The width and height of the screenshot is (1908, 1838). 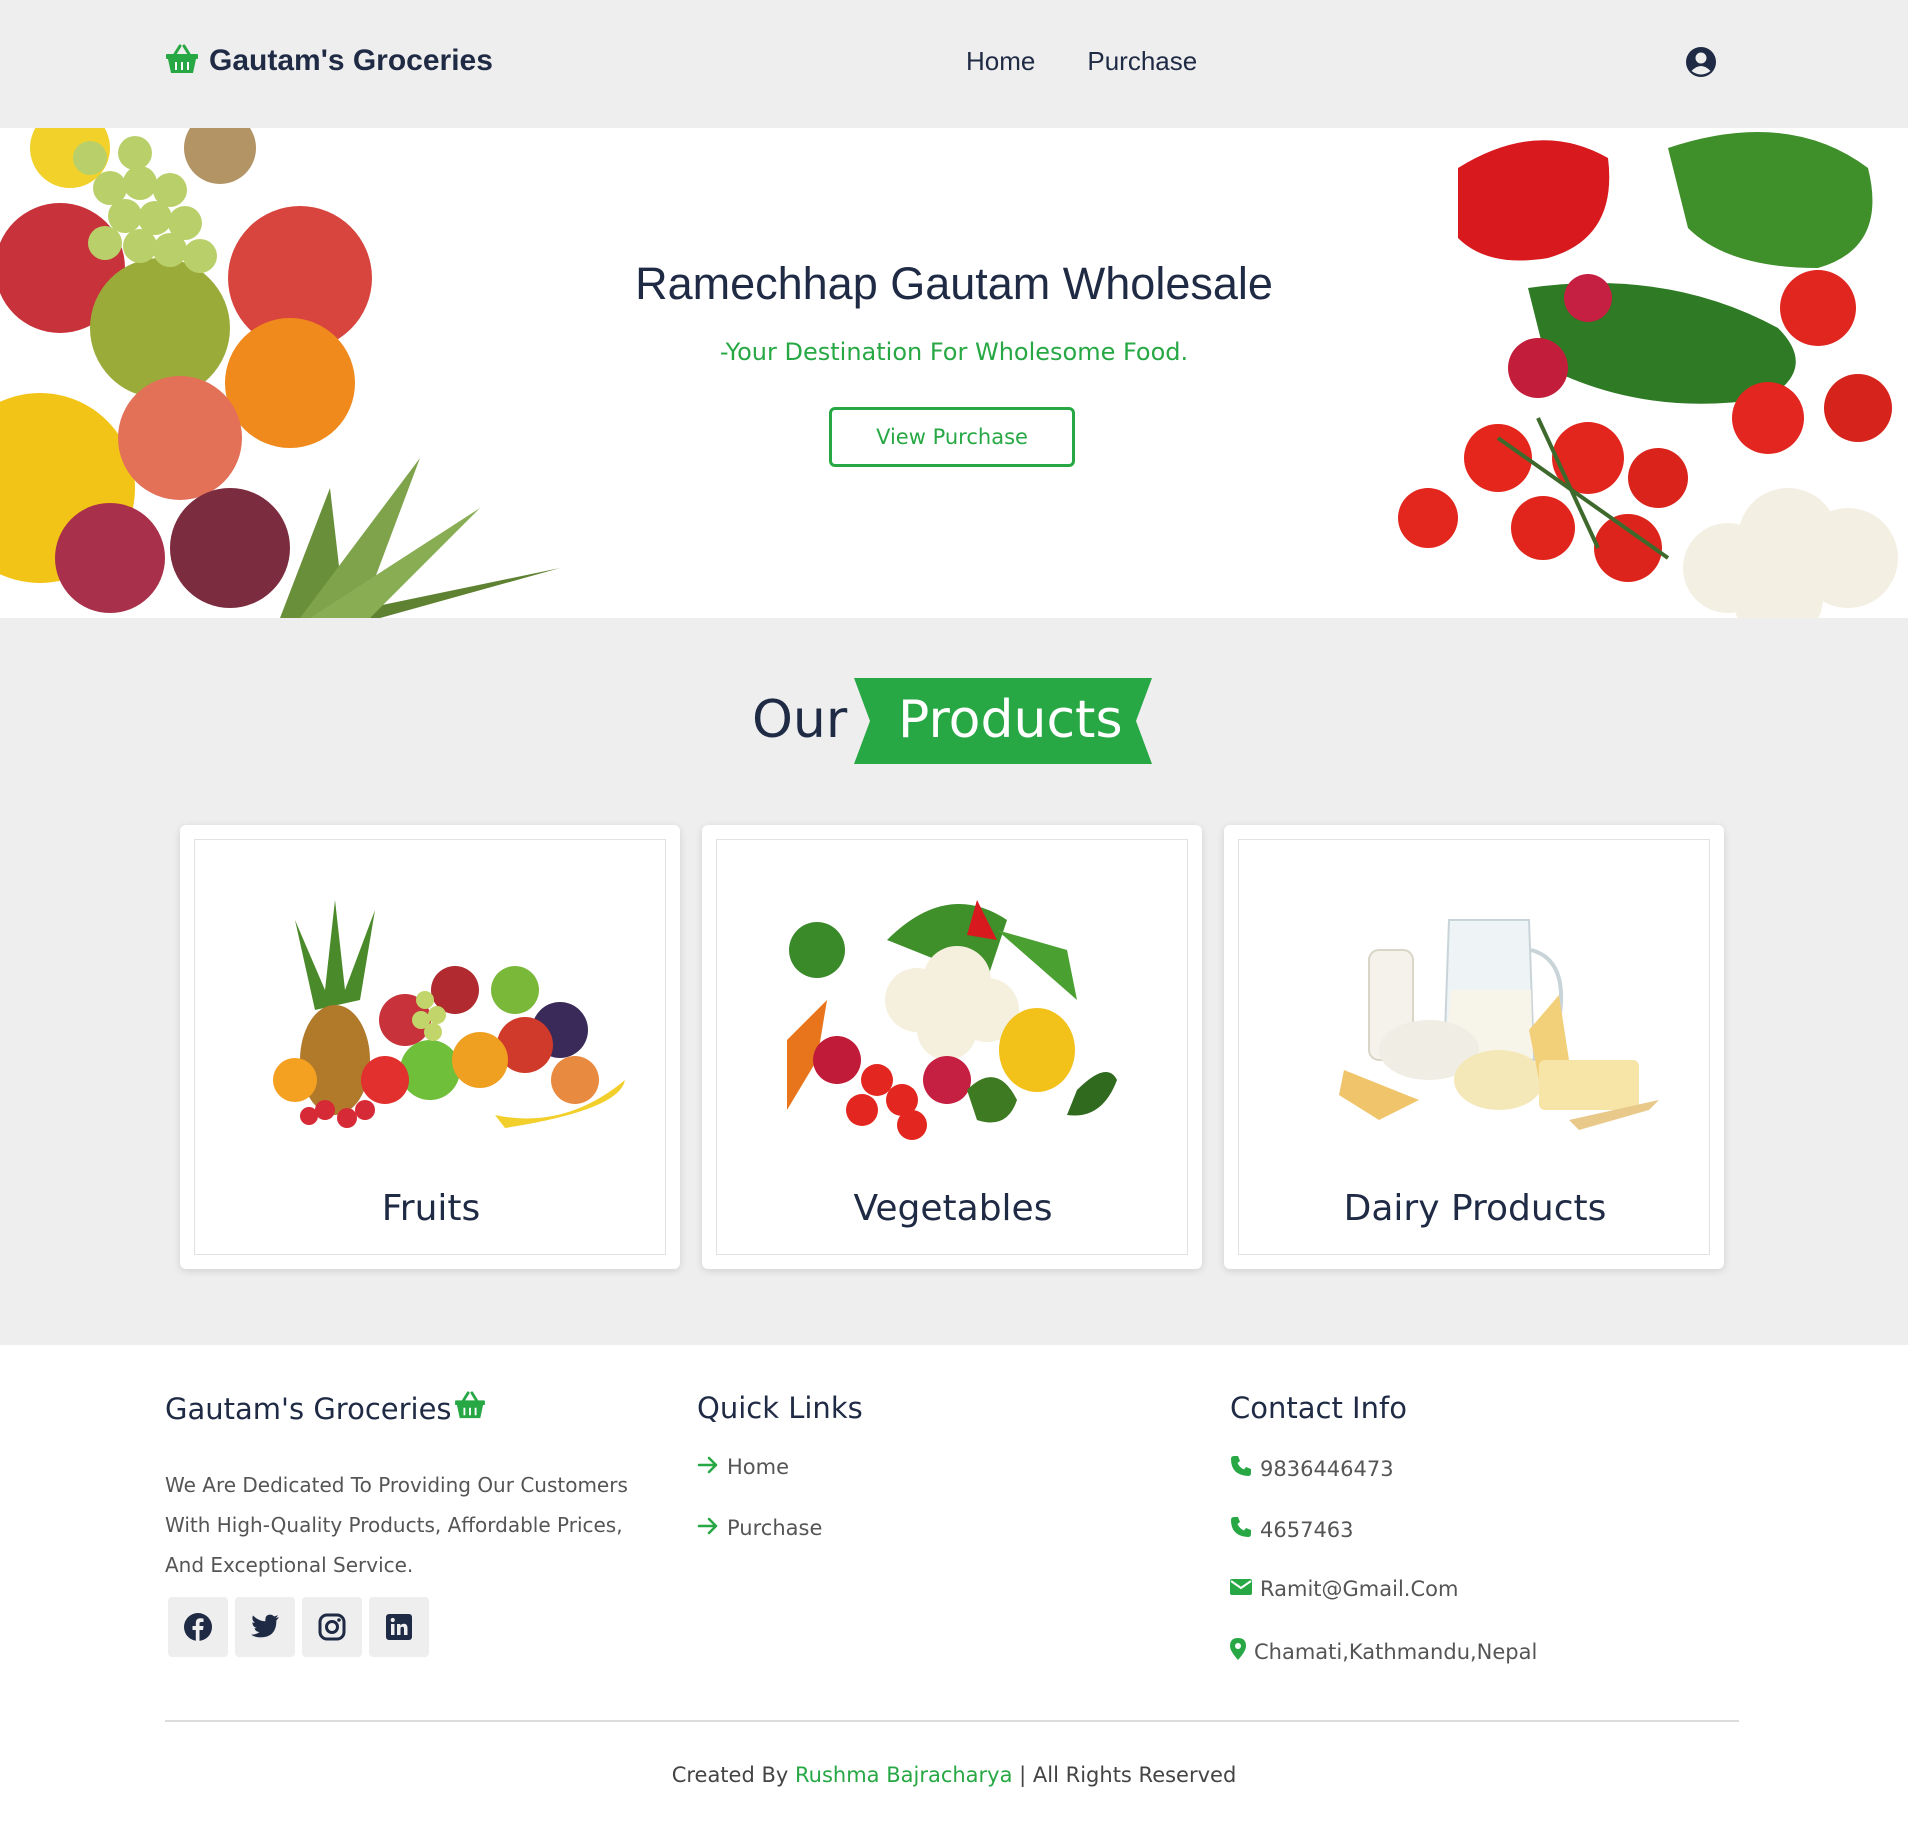 I want to click on product-card-fruits: Fruits, so click(x=430, y=1047).